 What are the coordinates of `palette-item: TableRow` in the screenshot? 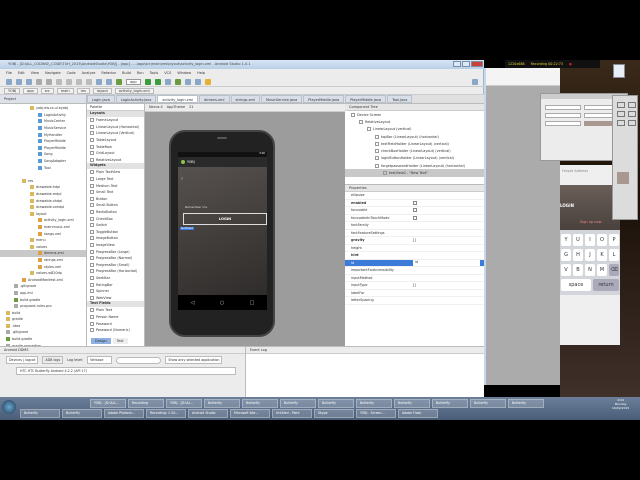 It's located at (115, 146).